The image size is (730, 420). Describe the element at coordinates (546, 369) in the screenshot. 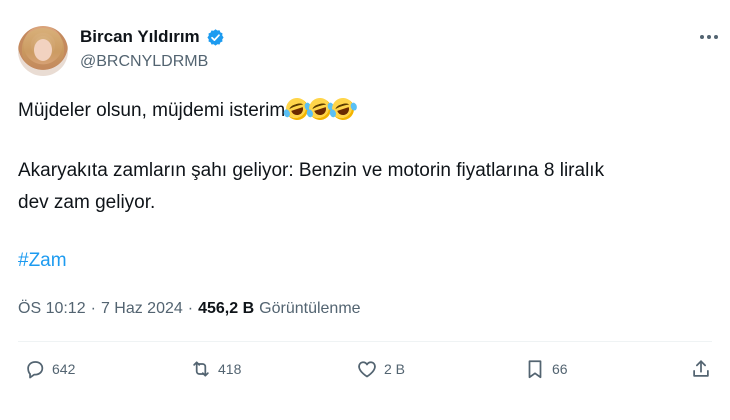

I see `bookmark-button: 66` at that location.